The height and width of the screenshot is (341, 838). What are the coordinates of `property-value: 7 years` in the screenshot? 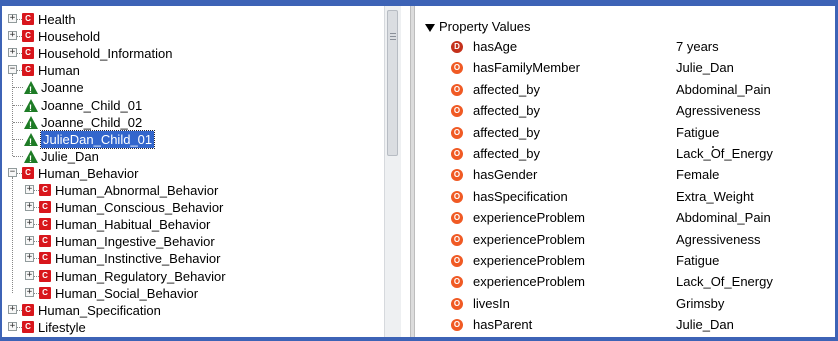 It's located at (697, 47).